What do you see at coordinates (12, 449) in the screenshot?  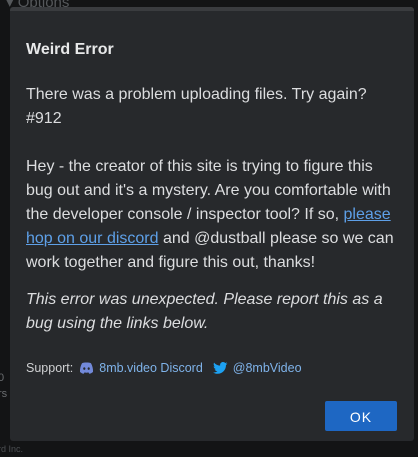 I see `background-footer-fragment: rd Inc.` at bounding box center [12, 449].